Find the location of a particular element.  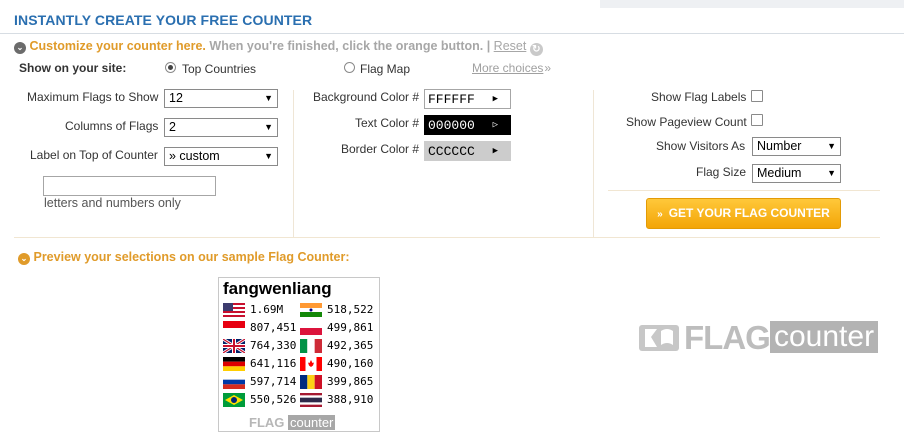

reset-link: Reset is located at coordinates (510, 46).